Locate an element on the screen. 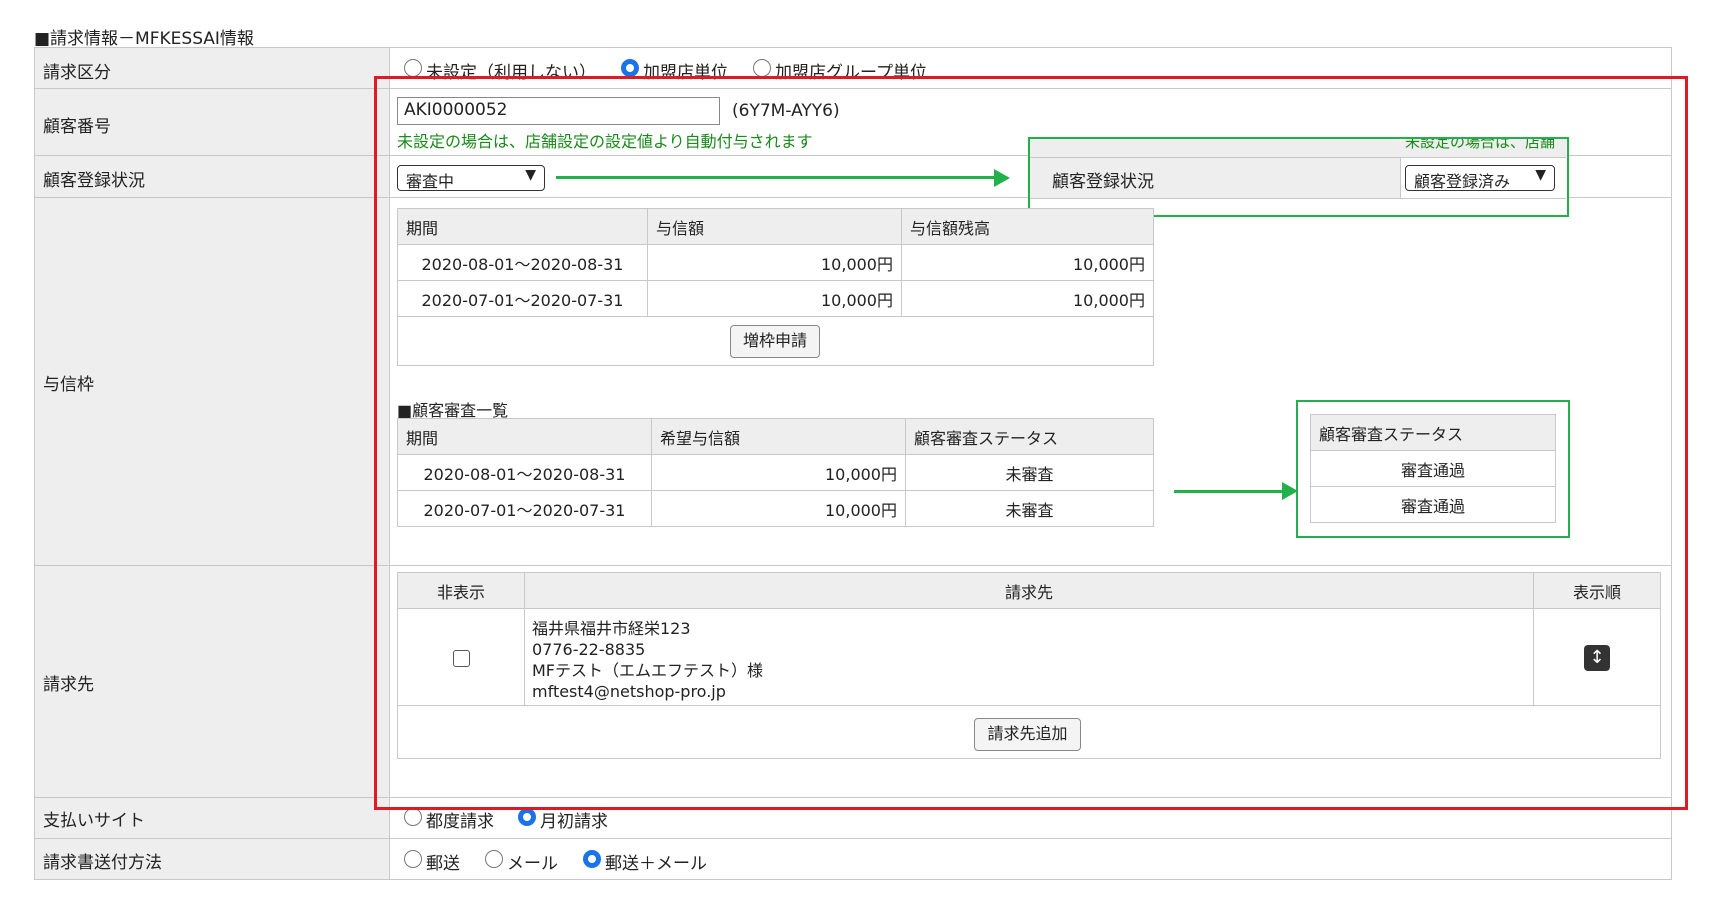 The height and width of the screenshot is (904, 1712). radio-per-order-label: 都度請求 is located at coordinates (460, 822).